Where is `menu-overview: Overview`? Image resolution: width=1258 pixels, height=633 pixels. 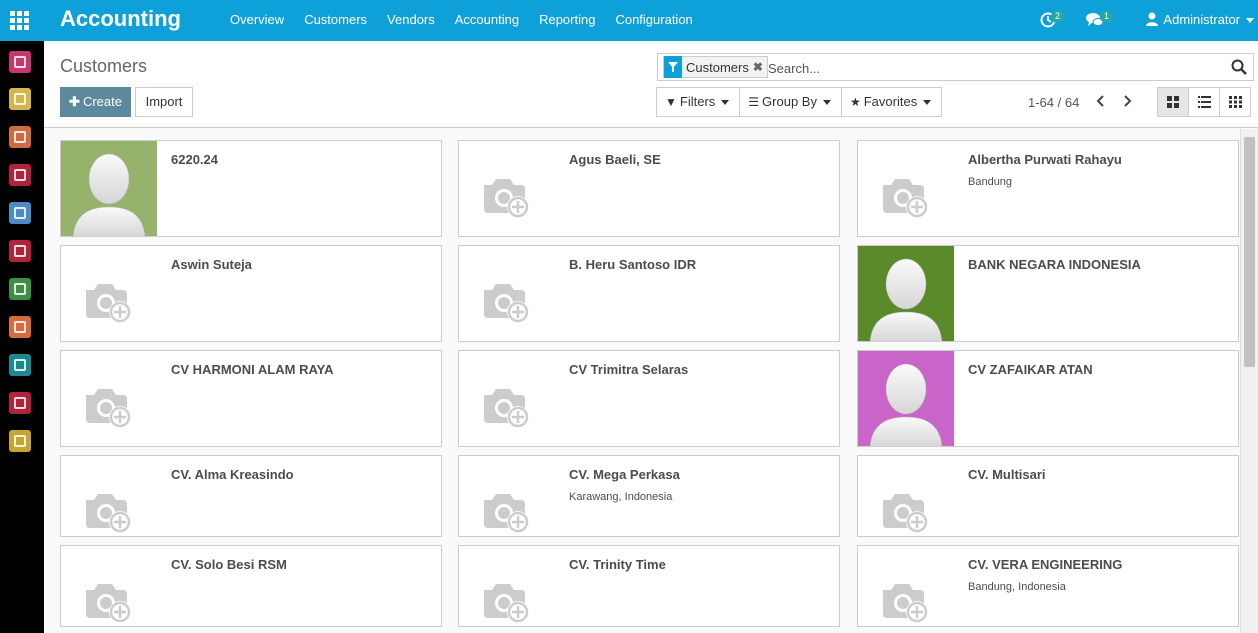 menu-overview: Overview is located at coordinates (257, 20).